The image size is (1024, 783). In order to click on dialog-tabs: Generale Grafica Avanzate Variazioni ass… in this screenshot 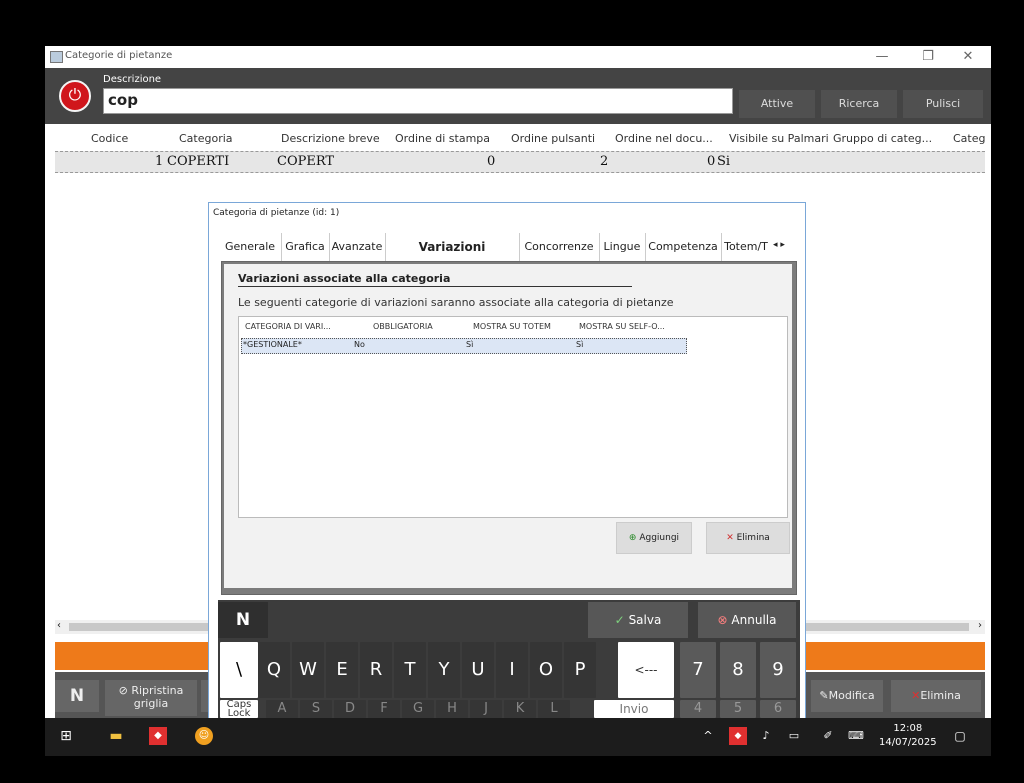, I will do `click(509, 257)`.